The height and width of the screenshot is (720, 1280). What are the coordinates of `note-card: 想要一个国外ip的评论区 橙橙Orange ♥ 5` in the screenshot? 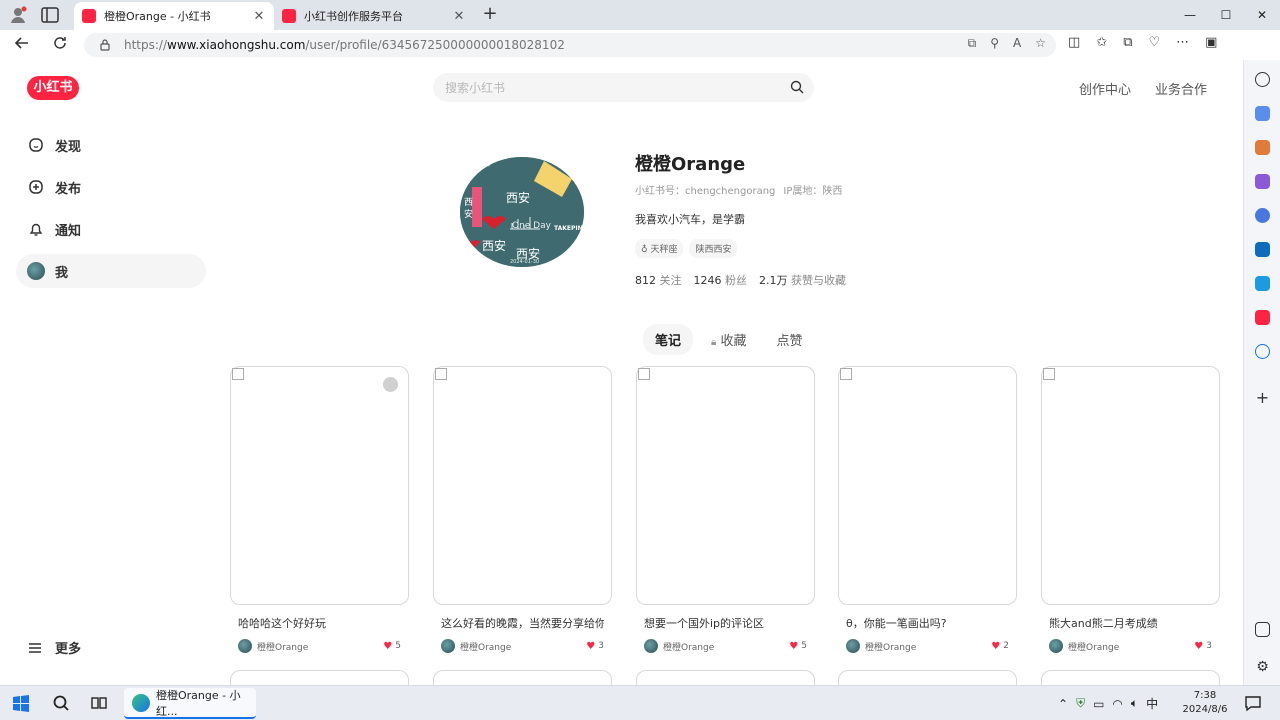 It's located at (725, 509).